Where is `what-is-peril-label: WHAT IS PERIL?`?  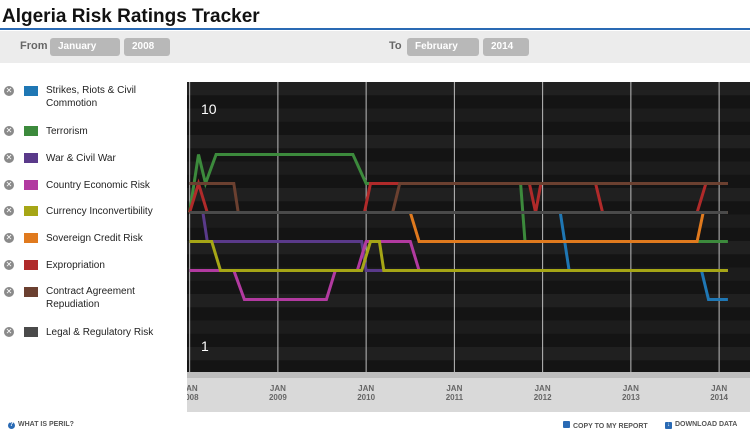 what-is-peril-label: WHAT IS PERIL? is located at coordinates (46, 424).